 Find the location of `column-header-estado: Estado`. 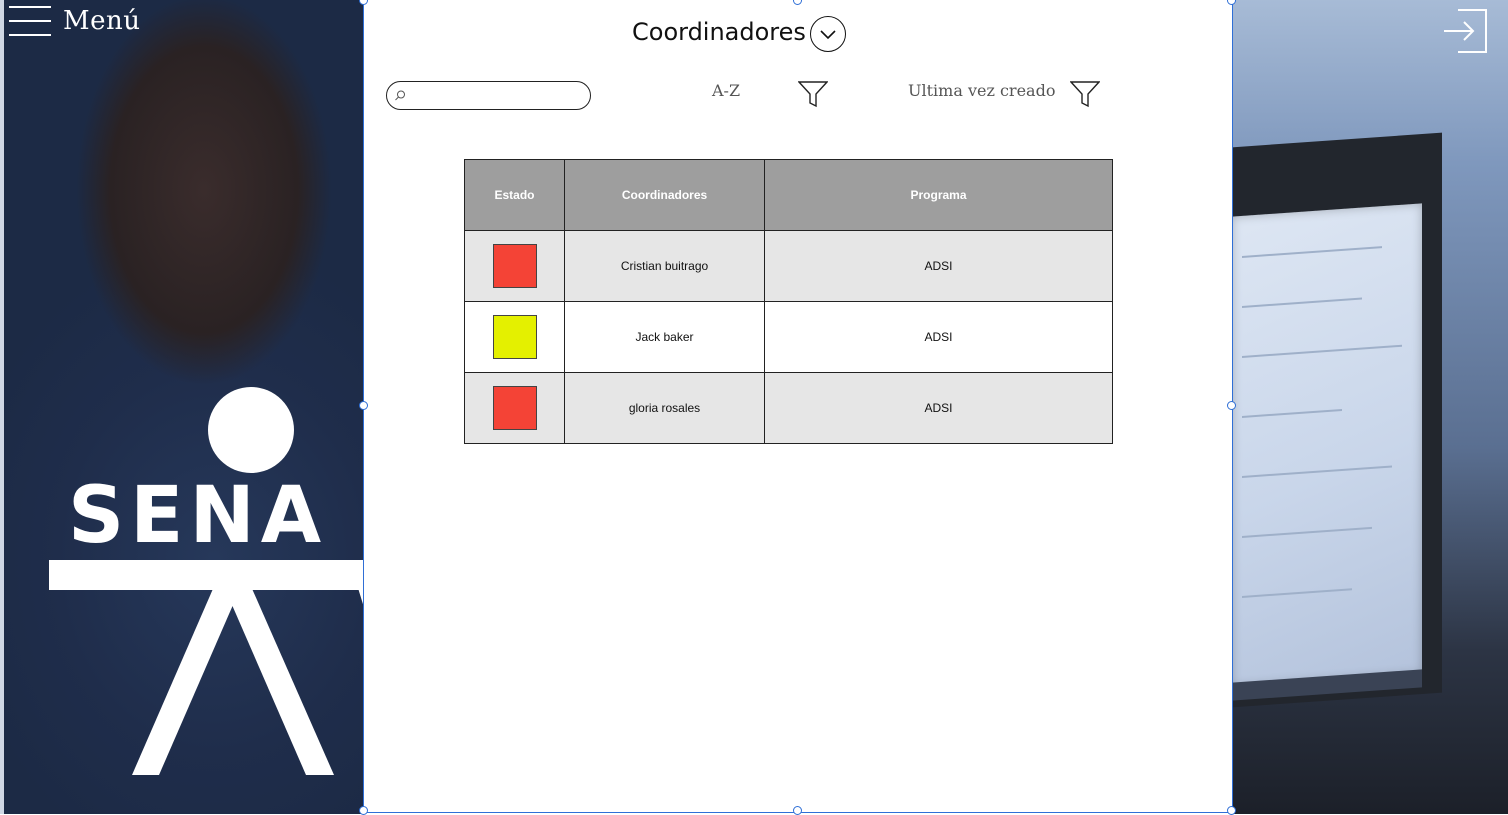

column-header-estado: Estado is located at coordinates (514, 195).